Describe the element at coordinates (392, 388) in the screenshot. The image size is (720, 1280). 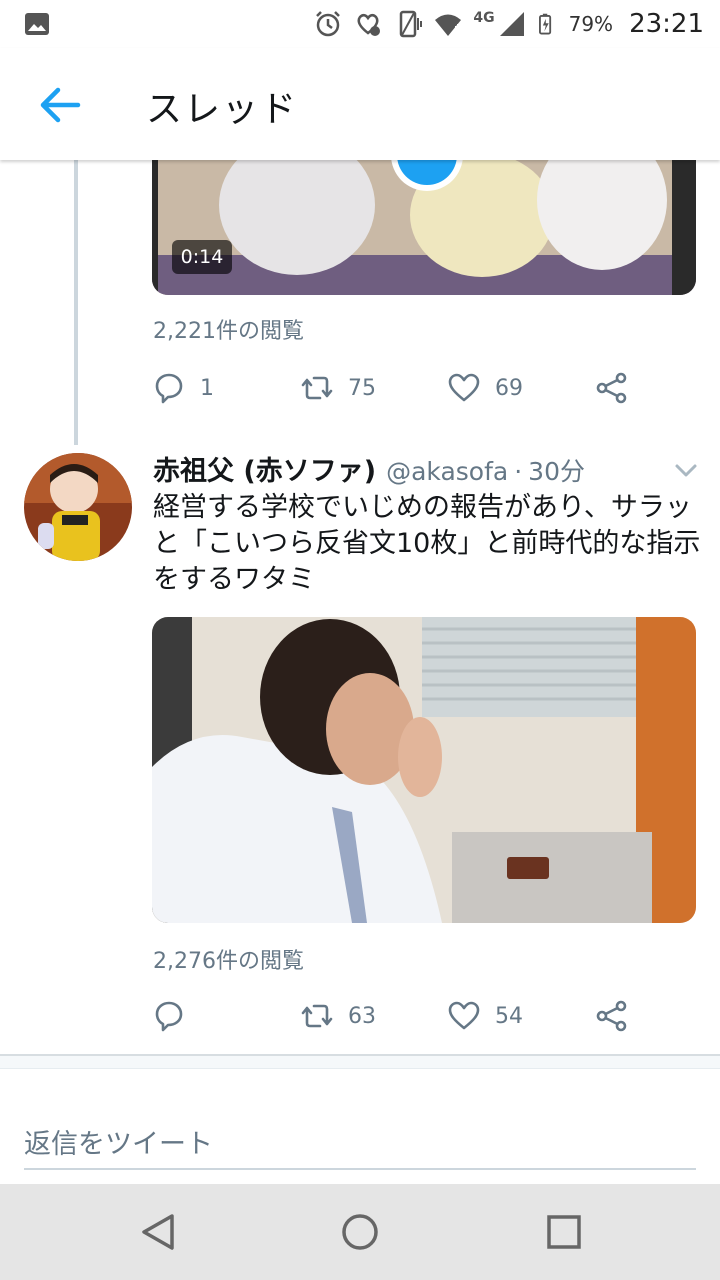
I see `tweet-1-actions: 1 75 69` at that location.